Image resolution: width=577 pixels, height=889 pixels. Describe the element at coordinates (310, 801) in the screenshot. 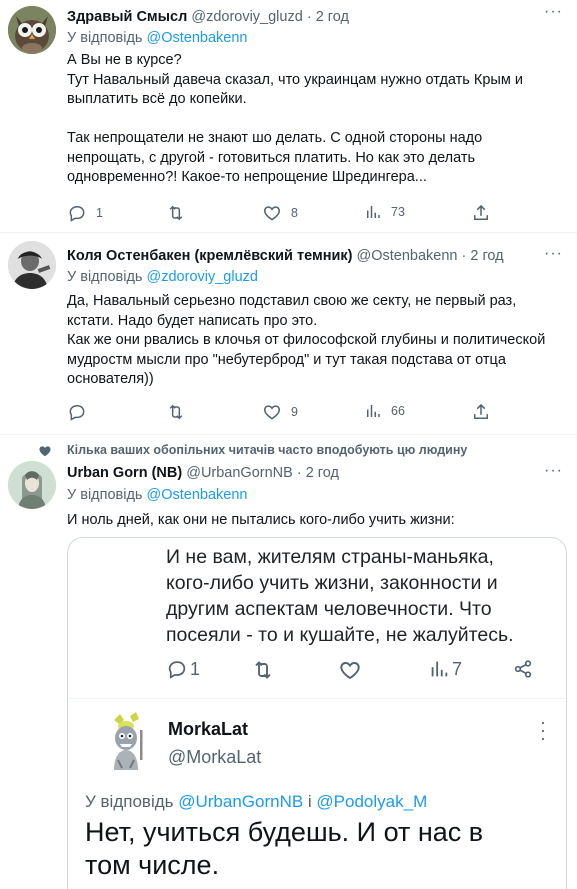

I see `embedded-reply-join: і` at that location.